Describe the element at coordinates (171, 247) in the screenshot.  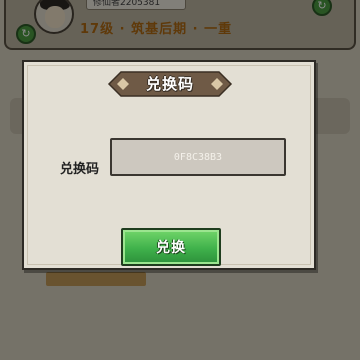
I see `redeem-button: 兑换` at that location.